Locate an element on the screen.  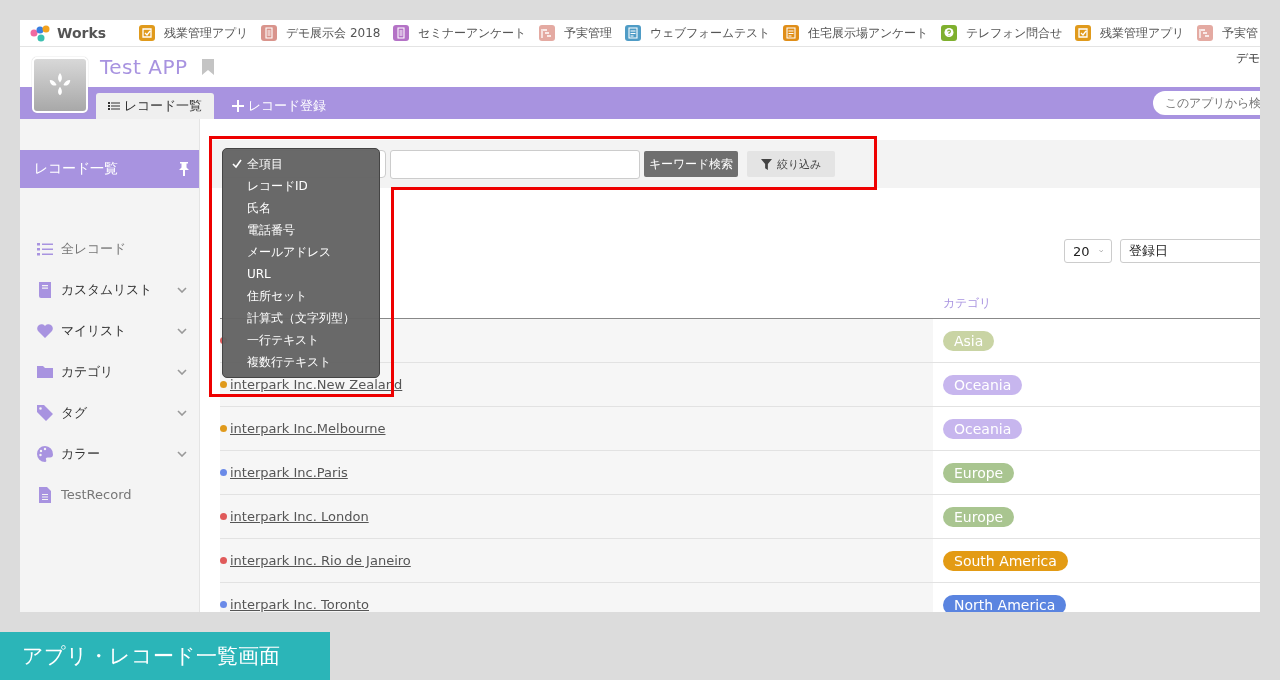
menu-item: 電話番号 is located at coordinates (301, 230).